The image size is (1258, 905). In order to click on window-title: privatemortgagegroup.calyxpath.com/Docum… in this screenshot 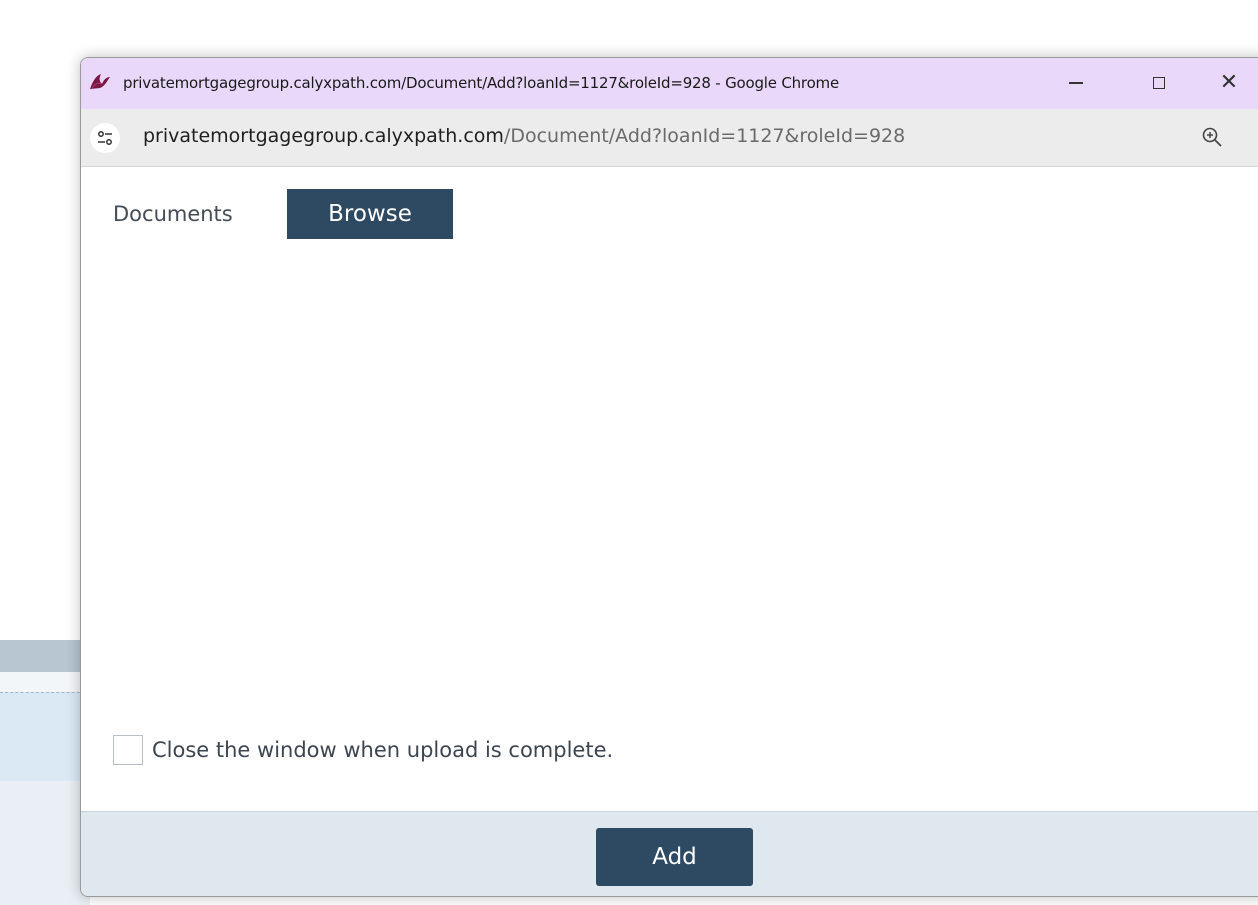, I will do `click(481, 83)`.